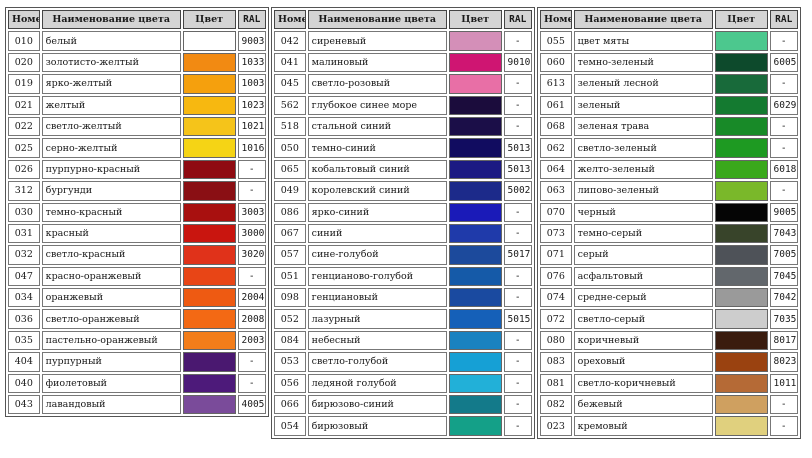 The width and height of the screenshot is (812, 458). I want to click on table-row: 070 черный 9005, so click(669, 212).